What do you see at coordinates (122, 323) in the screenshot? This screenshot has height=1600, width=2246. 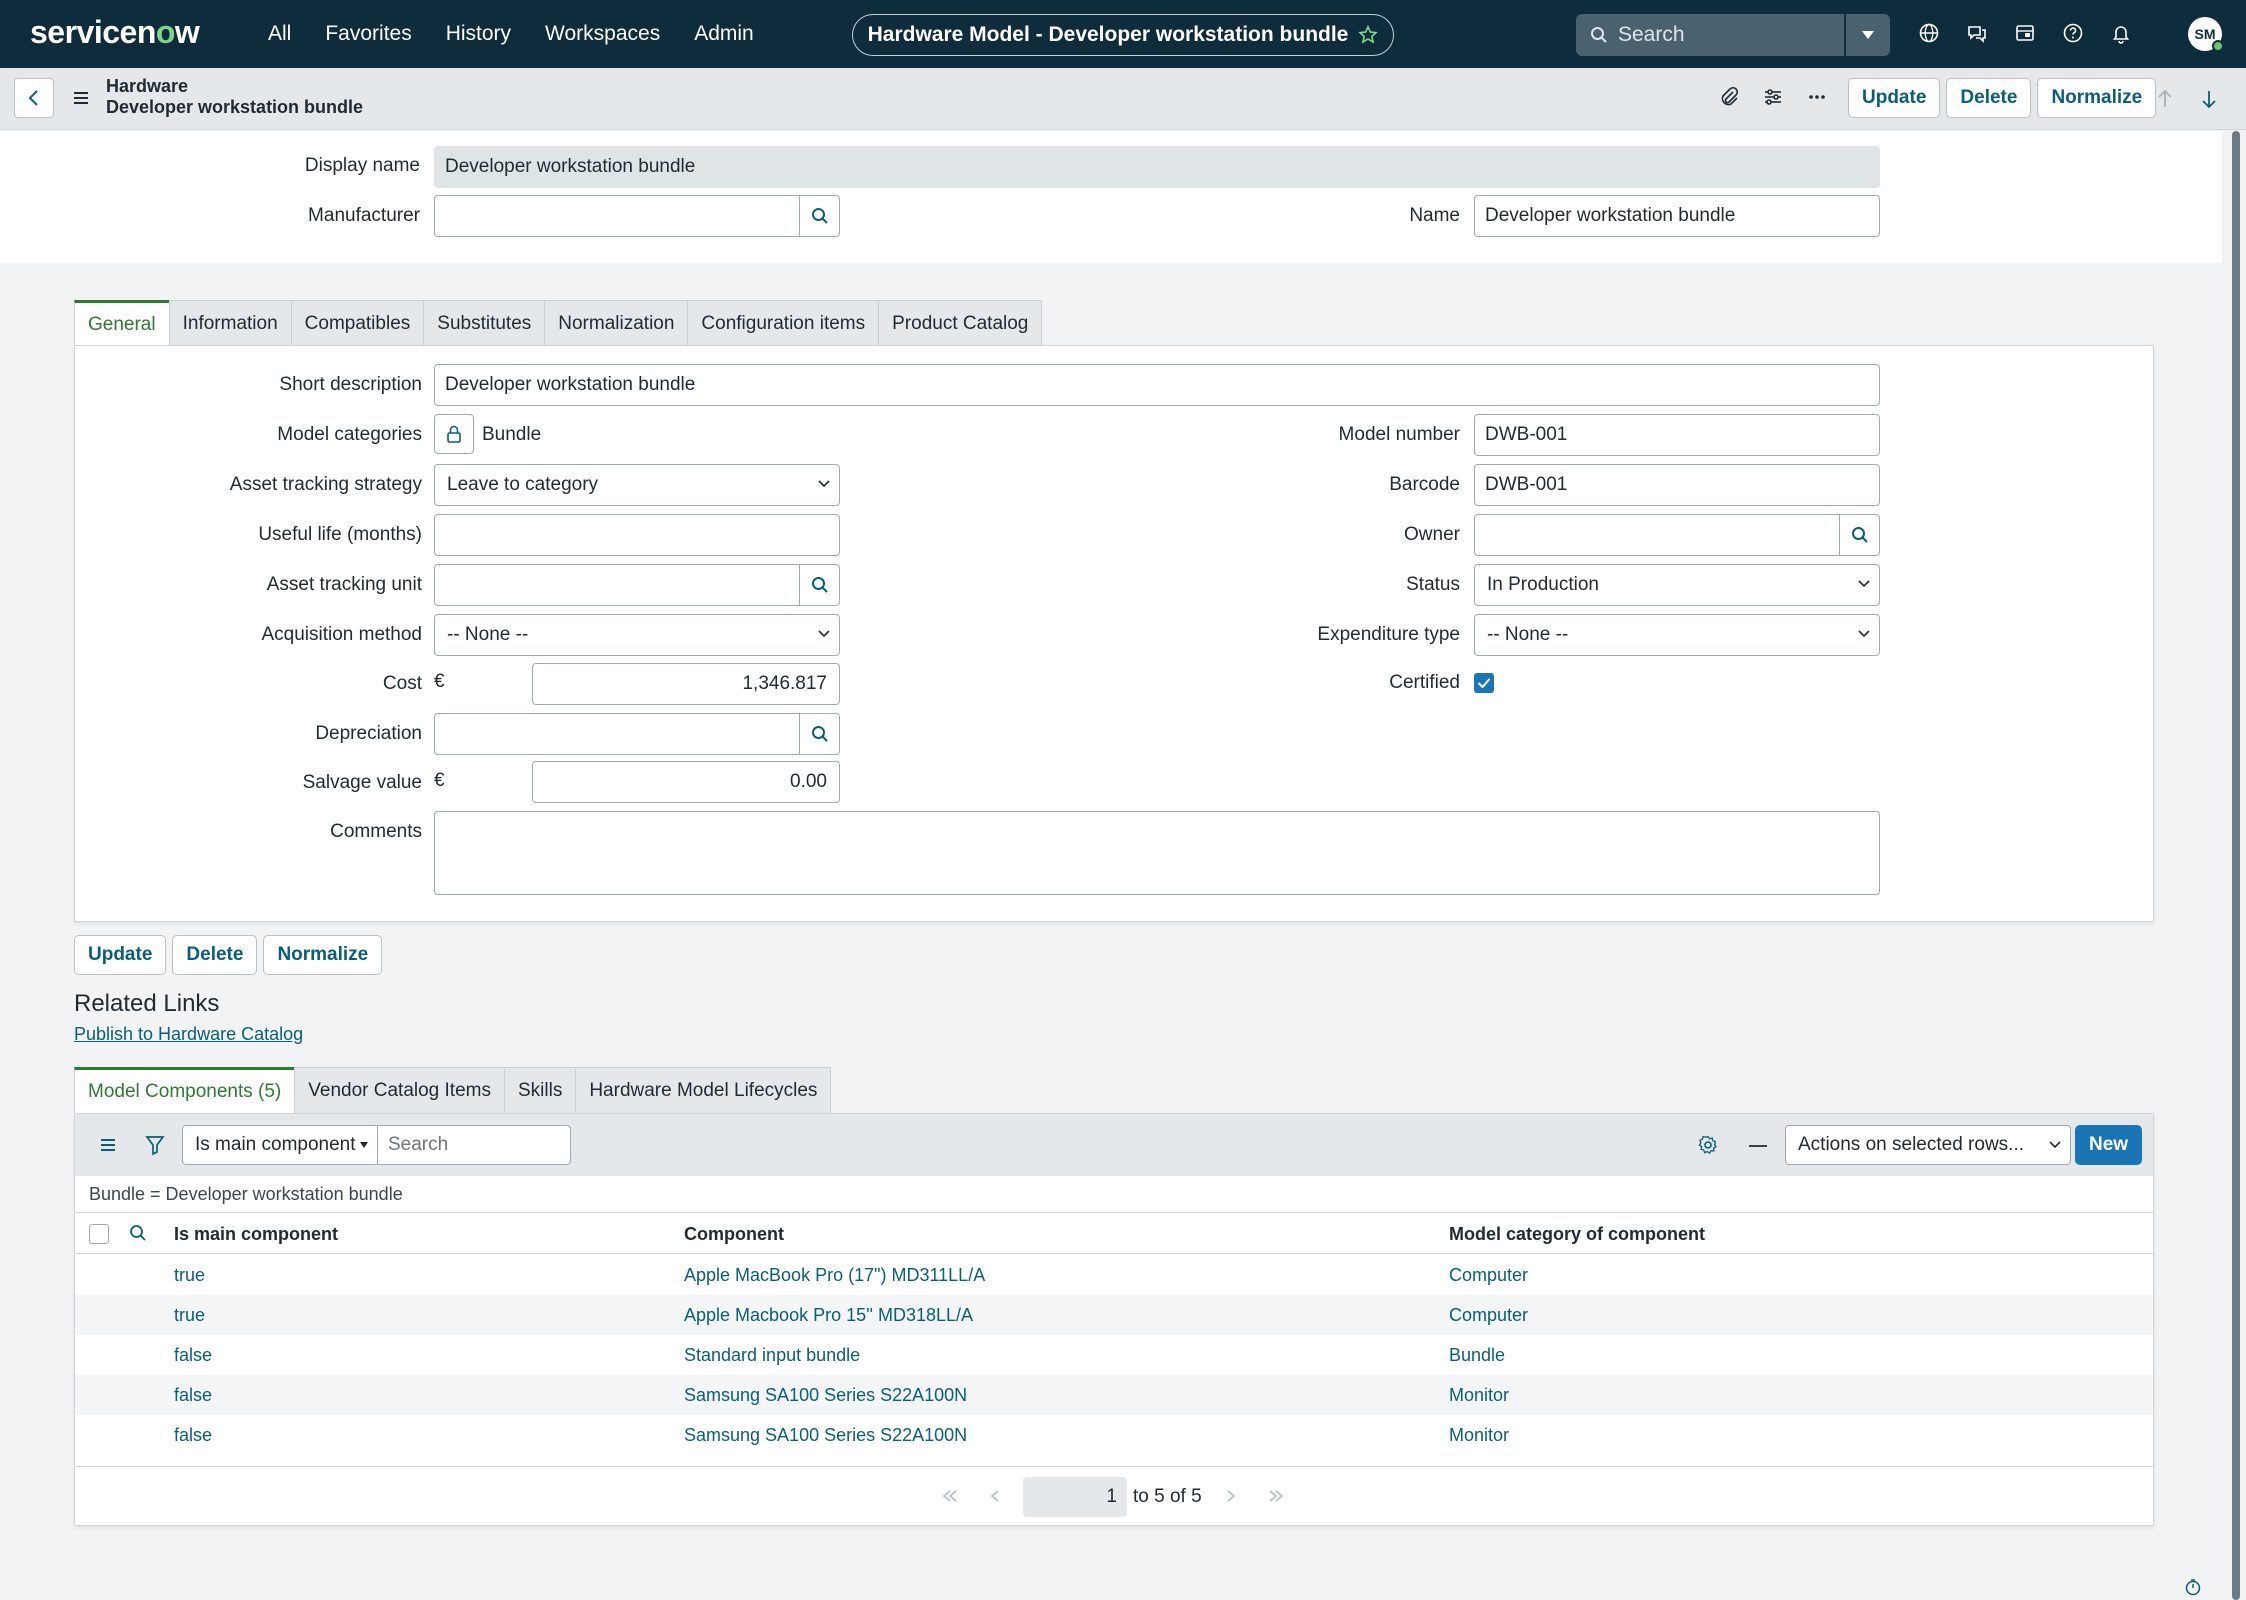 I see `tab-general: General` at bounding box center [122, 323].